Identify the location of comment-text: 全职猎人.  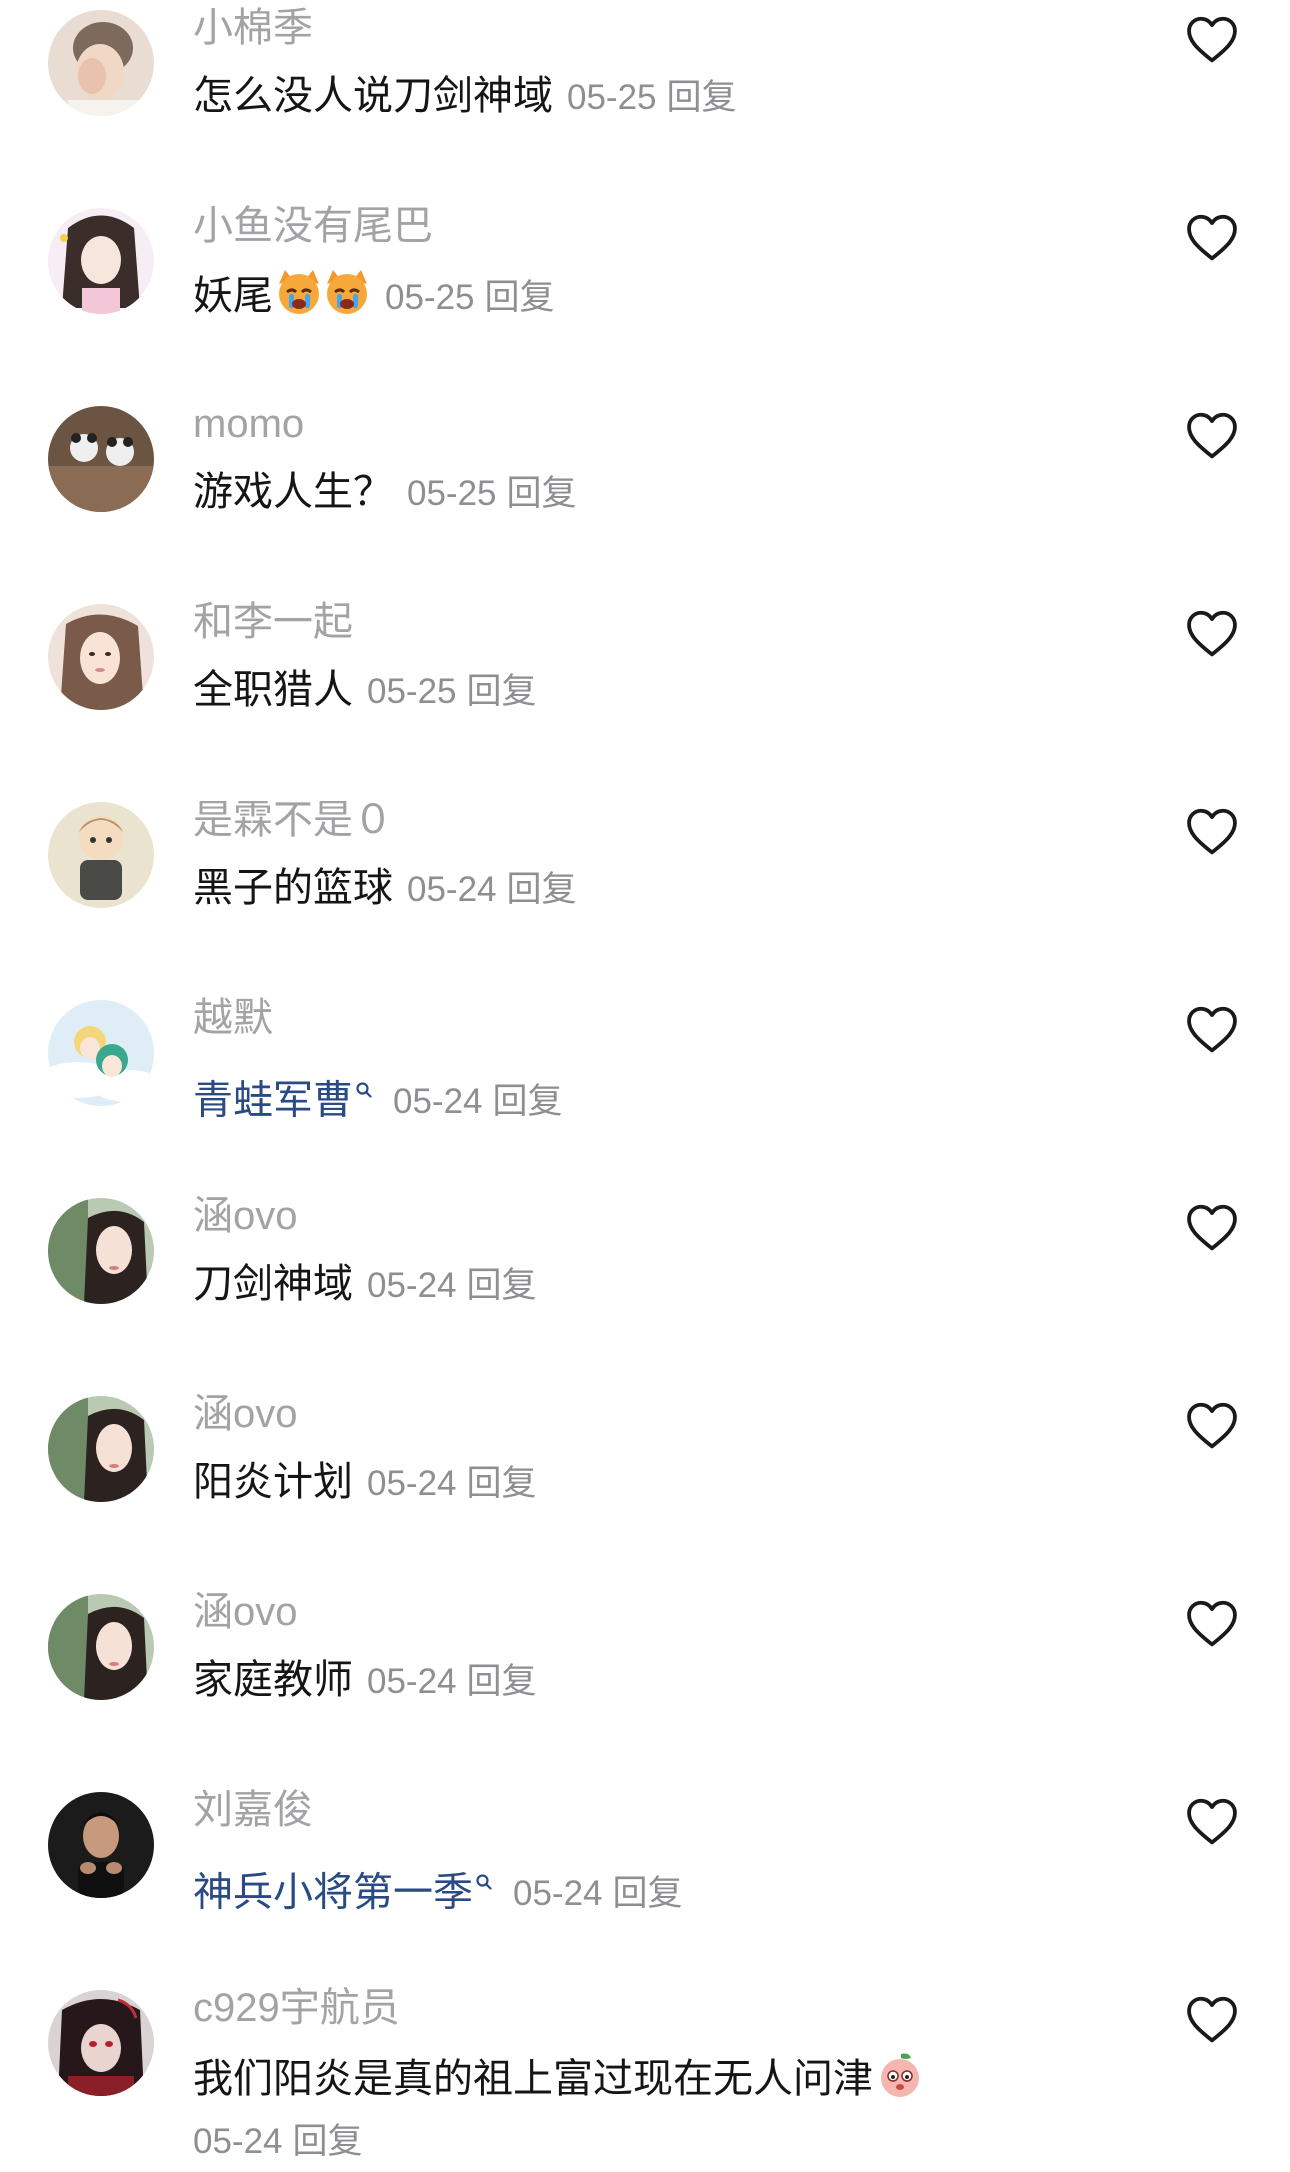
(273, 690).